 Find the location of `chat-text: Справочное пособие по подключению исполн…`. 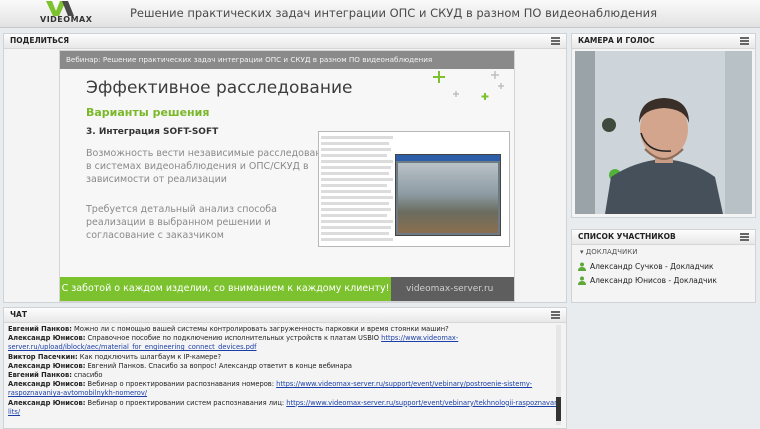

chat-text: Справочное пособие по подключению исполн… is located at coordinates (233, 338).